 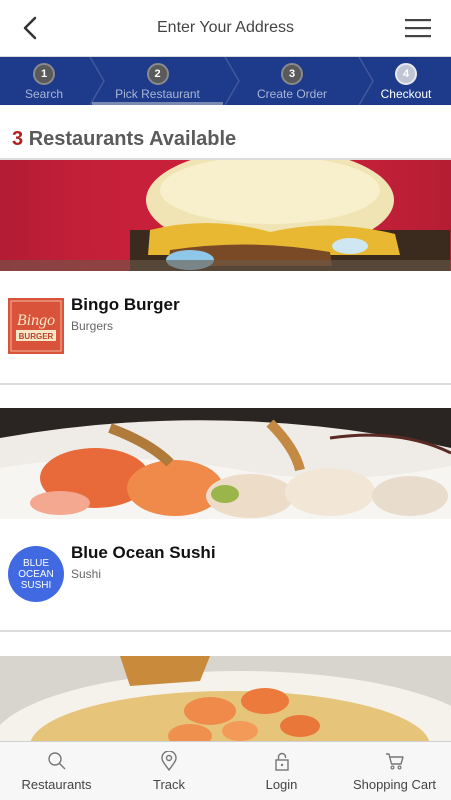 I want to click on cart-icon, so click(x=394, y=761).